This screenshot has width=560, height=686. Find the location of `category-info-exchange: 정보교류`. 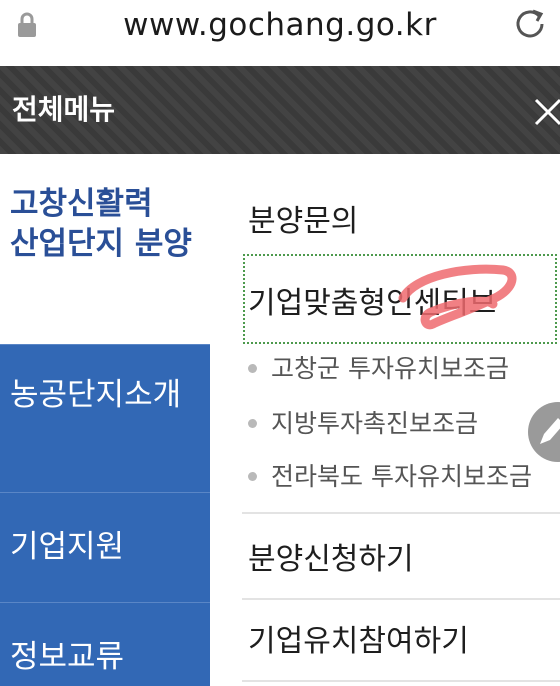

category-info-exchange: 정보교류 is located at coordinates (105, 644).